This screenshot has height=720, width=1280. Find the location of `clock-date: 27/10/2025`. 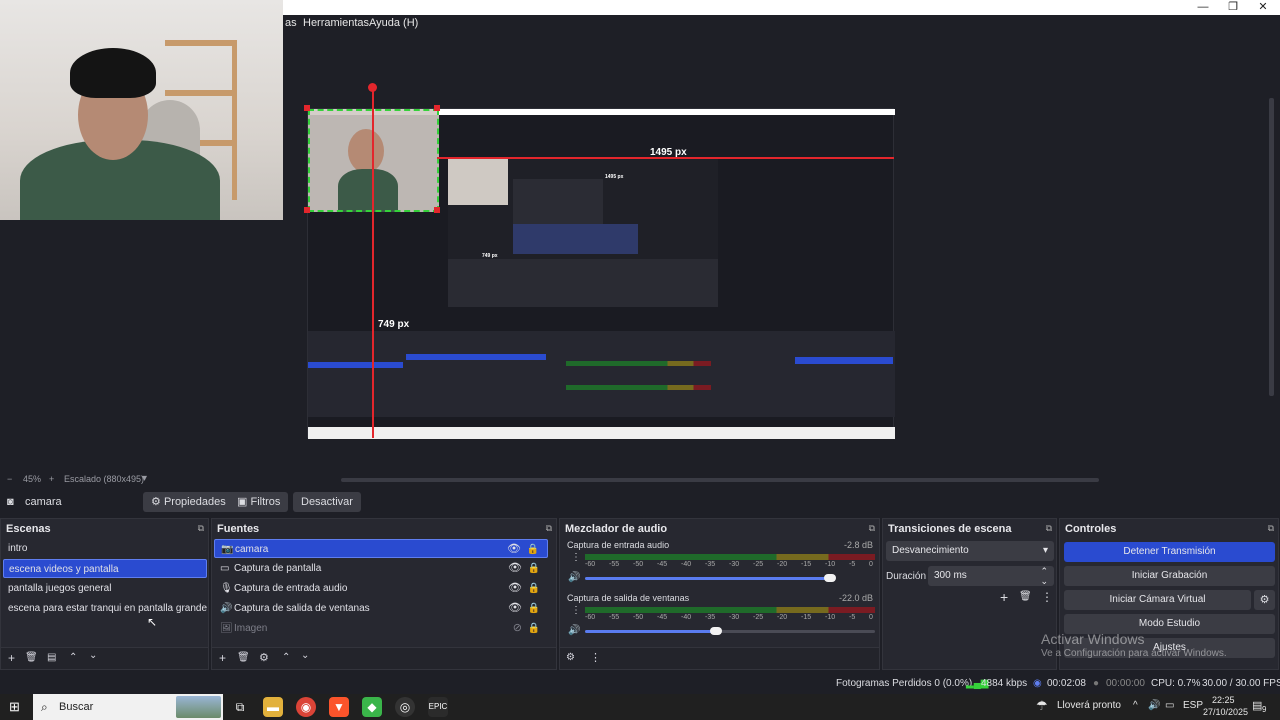

clock-date: 27/10/2025 is located at coordinates (1225, 712).